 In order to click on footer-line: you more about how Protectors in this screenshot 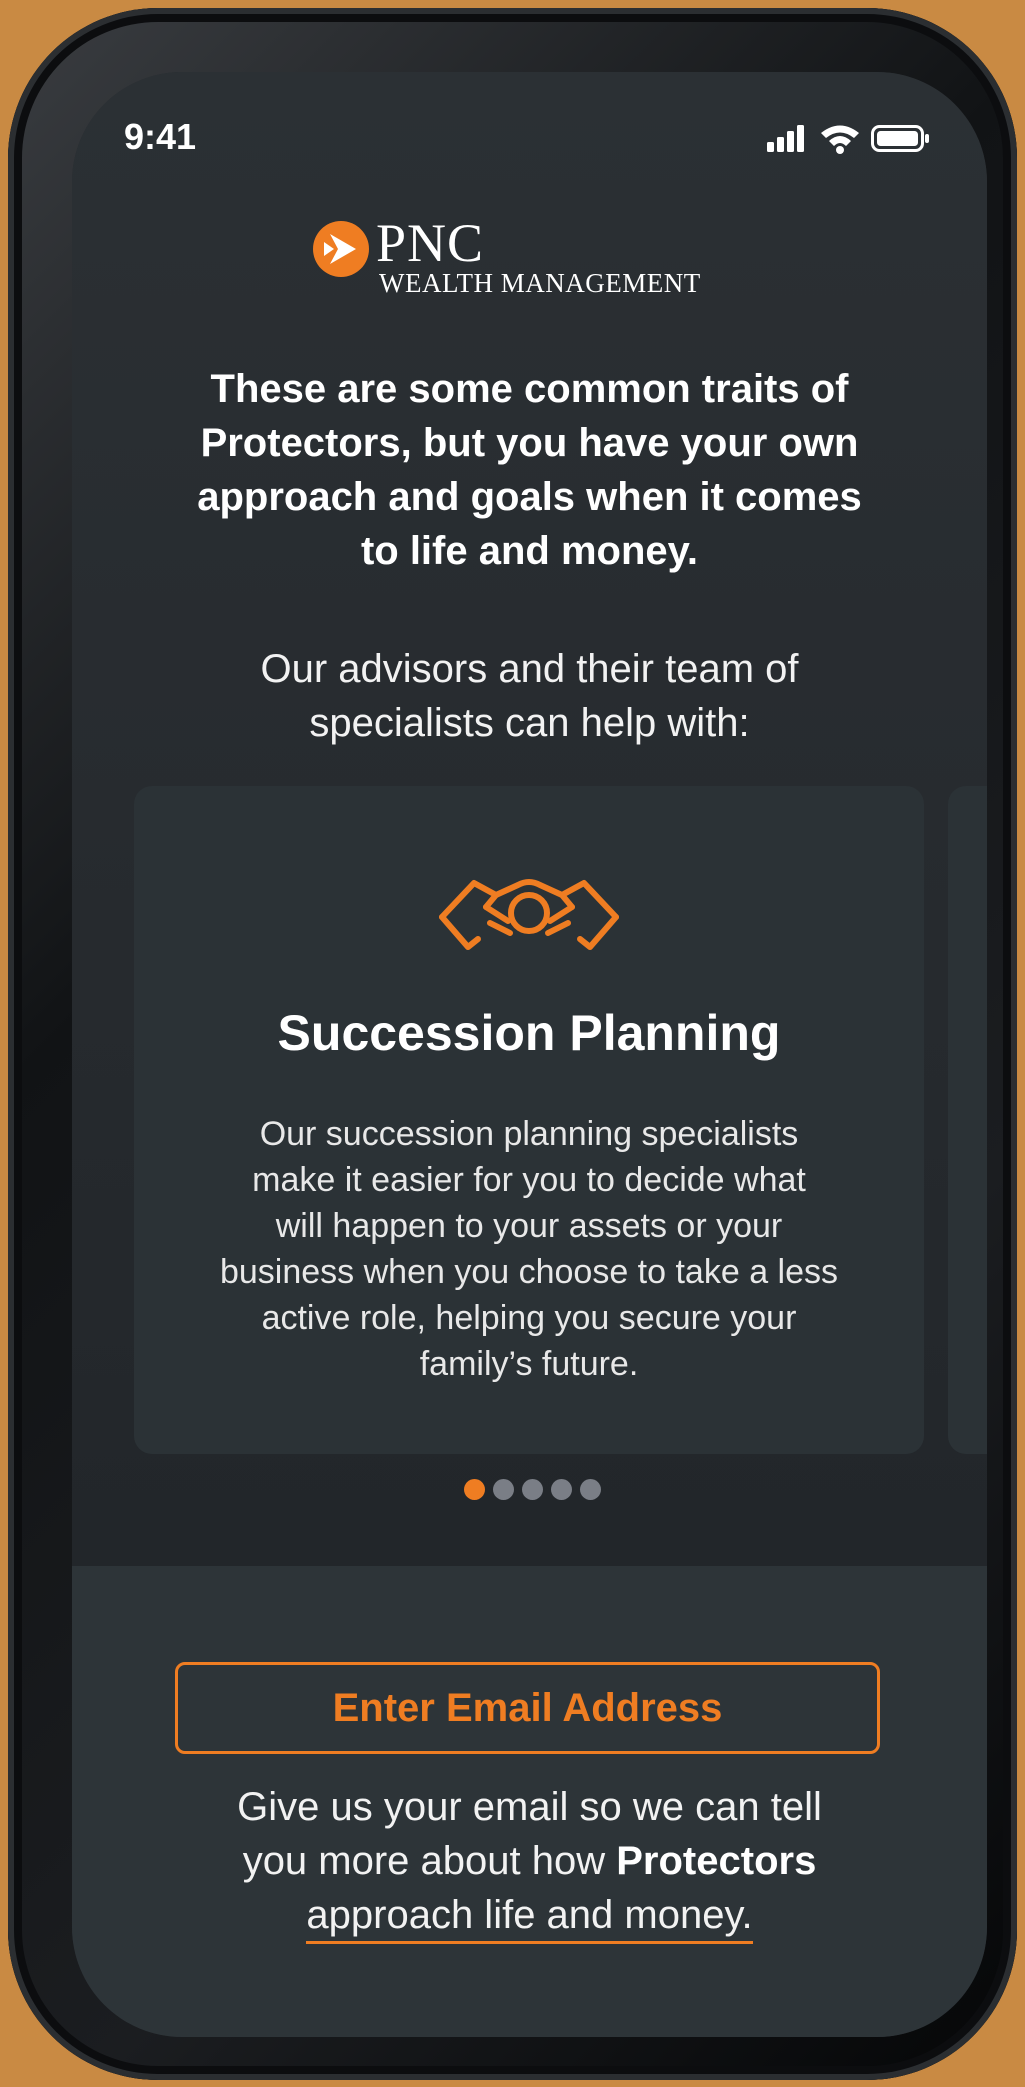, I will do `click(529, 1861)`.